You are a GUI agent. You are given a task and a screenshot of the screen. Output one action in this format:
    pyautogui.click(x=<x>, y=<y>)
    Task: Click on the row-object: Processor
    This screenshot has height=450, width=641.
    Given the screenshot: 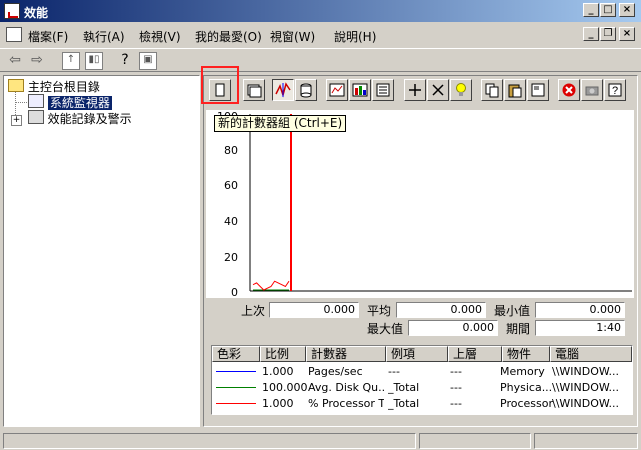 What is the action you would take?
    pyautogui.click(x=526, y=403)
    